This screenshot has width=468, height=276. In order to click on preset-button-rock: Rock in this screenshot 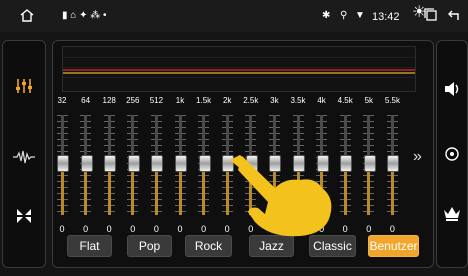, I will do `click(208, 246)`.